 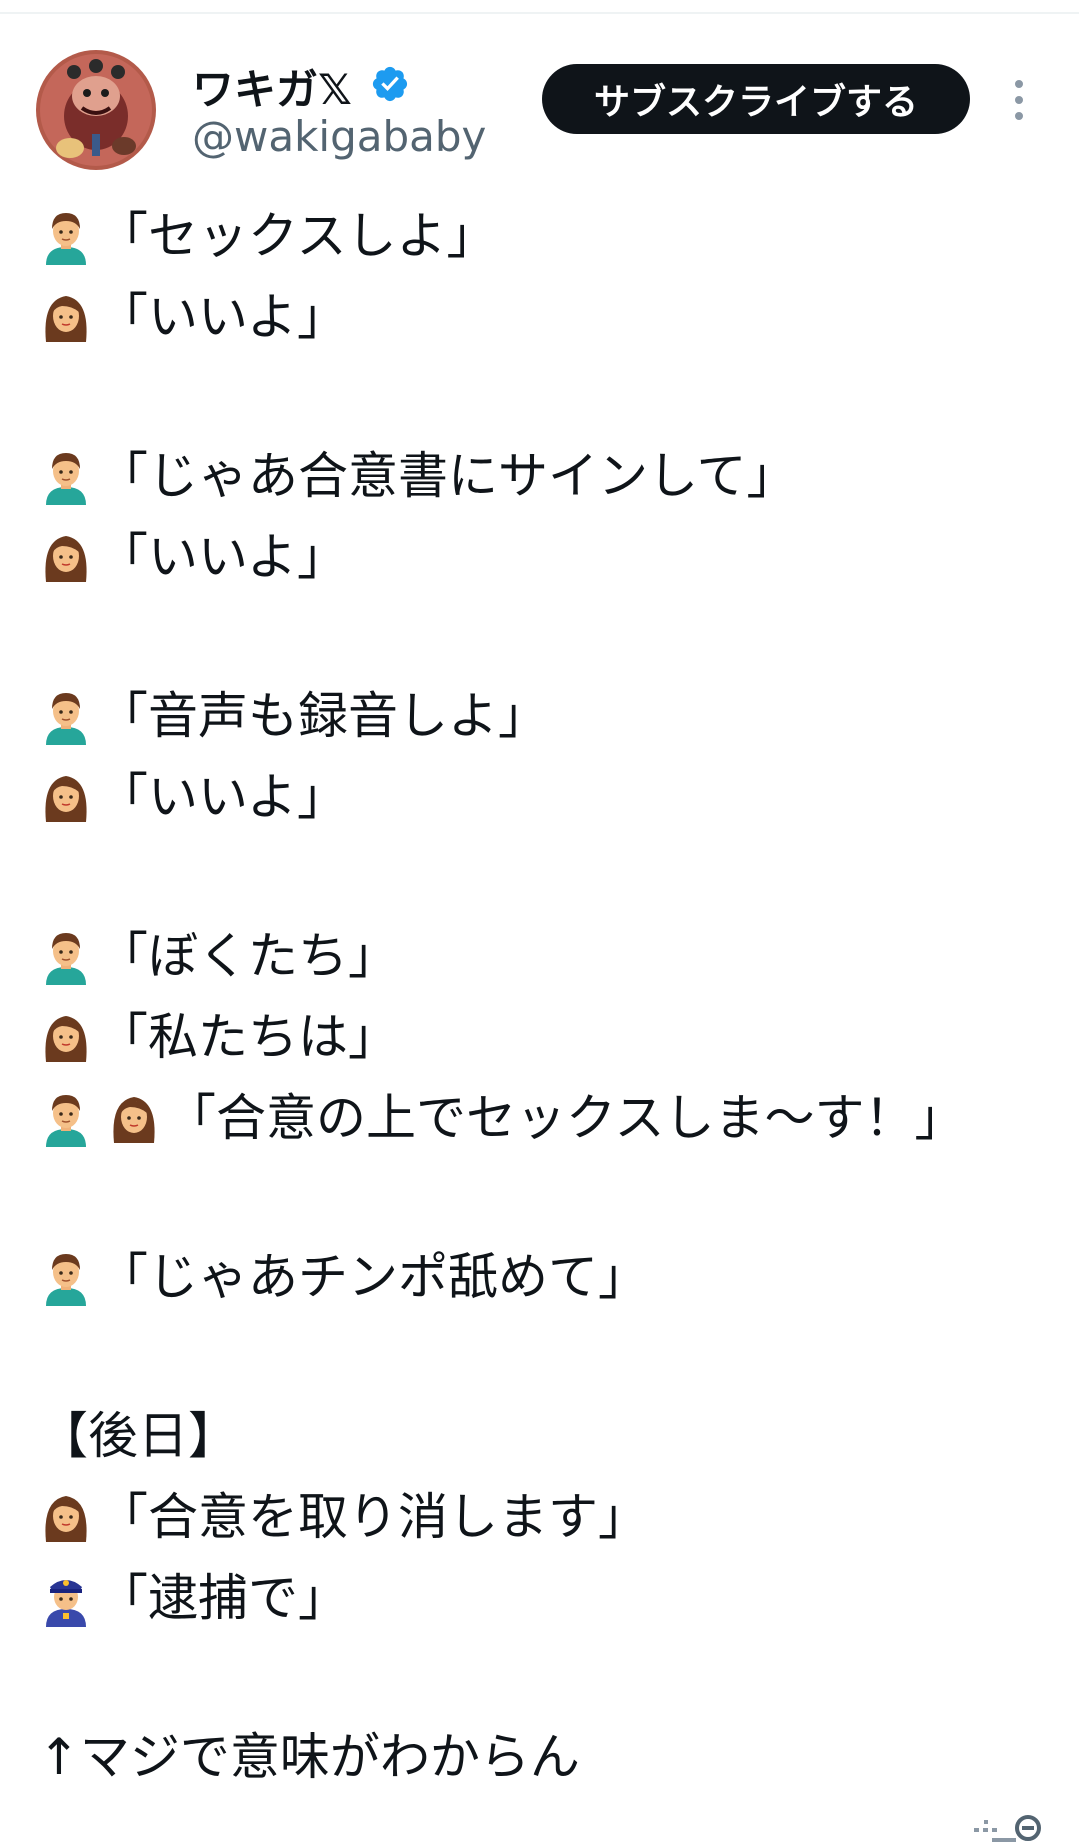 What do you see at coordinates (297, 236) in the screenshot?
I see `line-text: 「セックスしよ」` at bounding box center [297, 236].